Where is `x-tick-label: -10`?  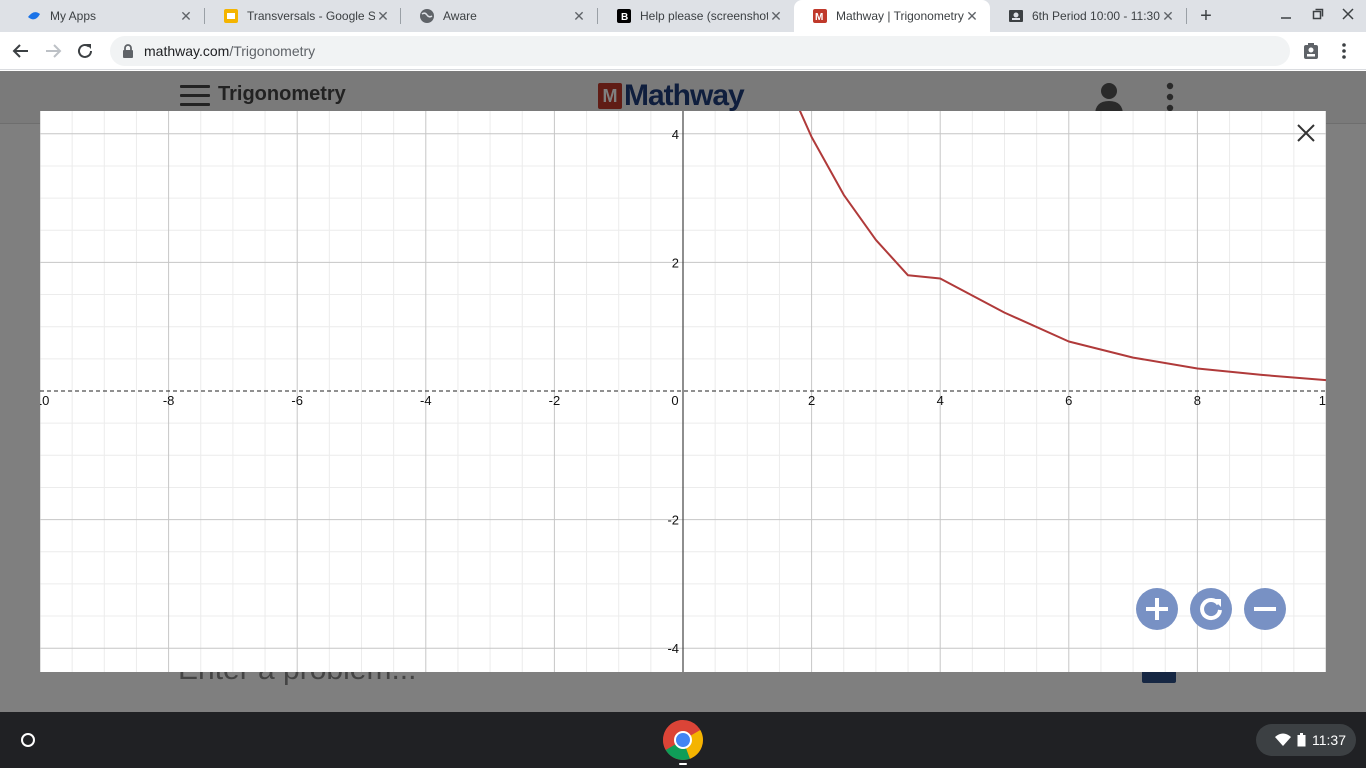 x-tick-label: -10 is located at coordinates (44, 400).